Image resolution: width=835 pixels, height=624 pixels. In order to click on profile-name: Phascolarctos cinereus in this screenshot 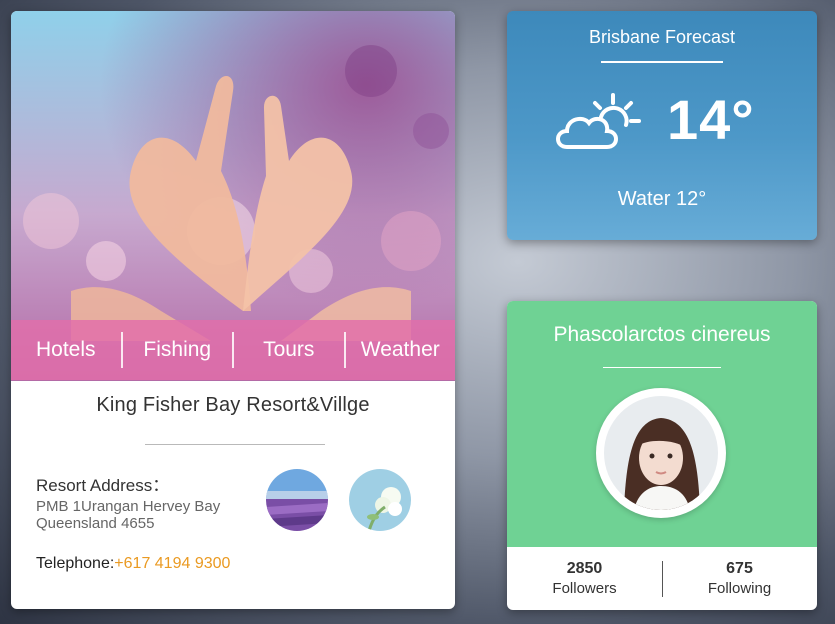, I will do `click(662, 334)`.